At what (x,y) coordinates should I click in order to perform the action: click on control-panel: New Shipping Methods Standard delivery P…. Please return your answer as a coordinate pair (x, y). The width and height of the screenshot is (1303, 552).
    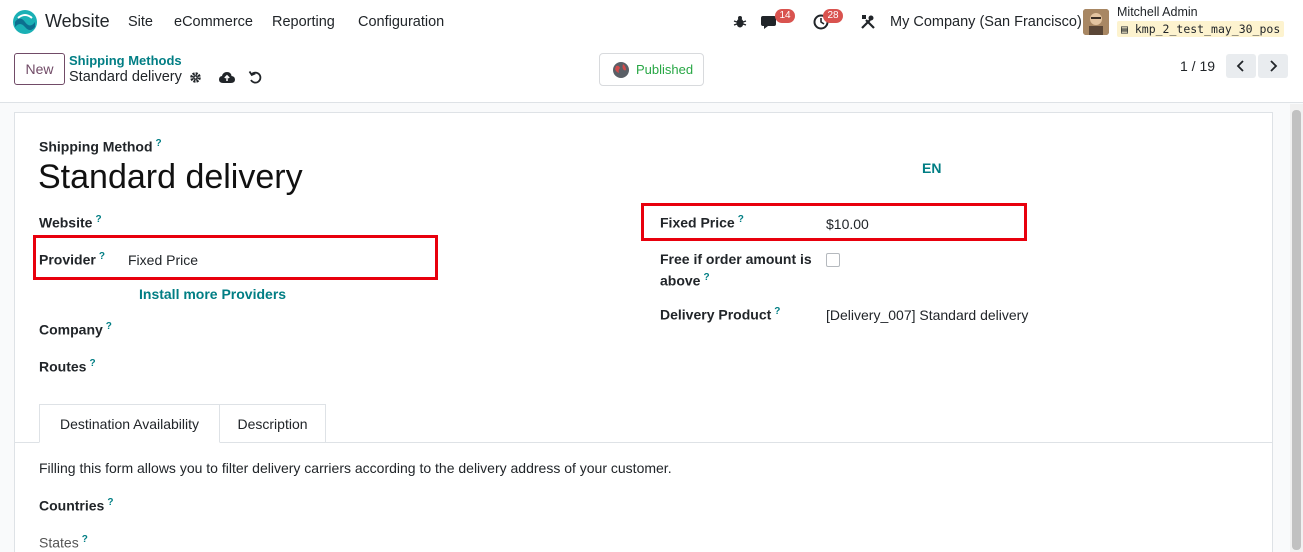
    Looking at the image, I should click on (651, 73).